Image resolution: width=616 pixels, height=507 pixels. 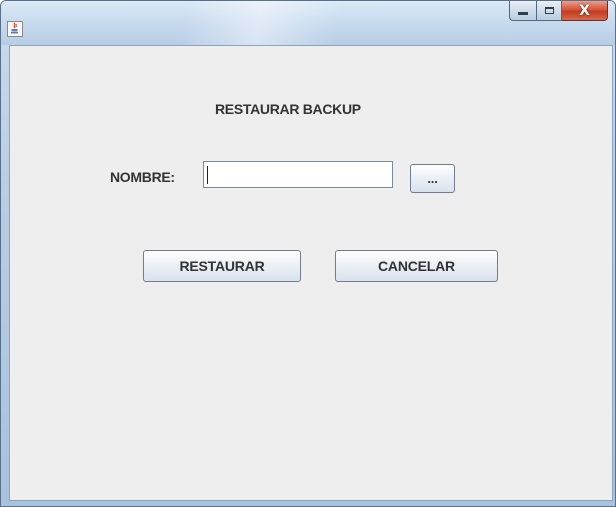 What do you see at coordinates (522, 11) in the screenshot?
I see `minimize-button` at bounding box center [522, 11].